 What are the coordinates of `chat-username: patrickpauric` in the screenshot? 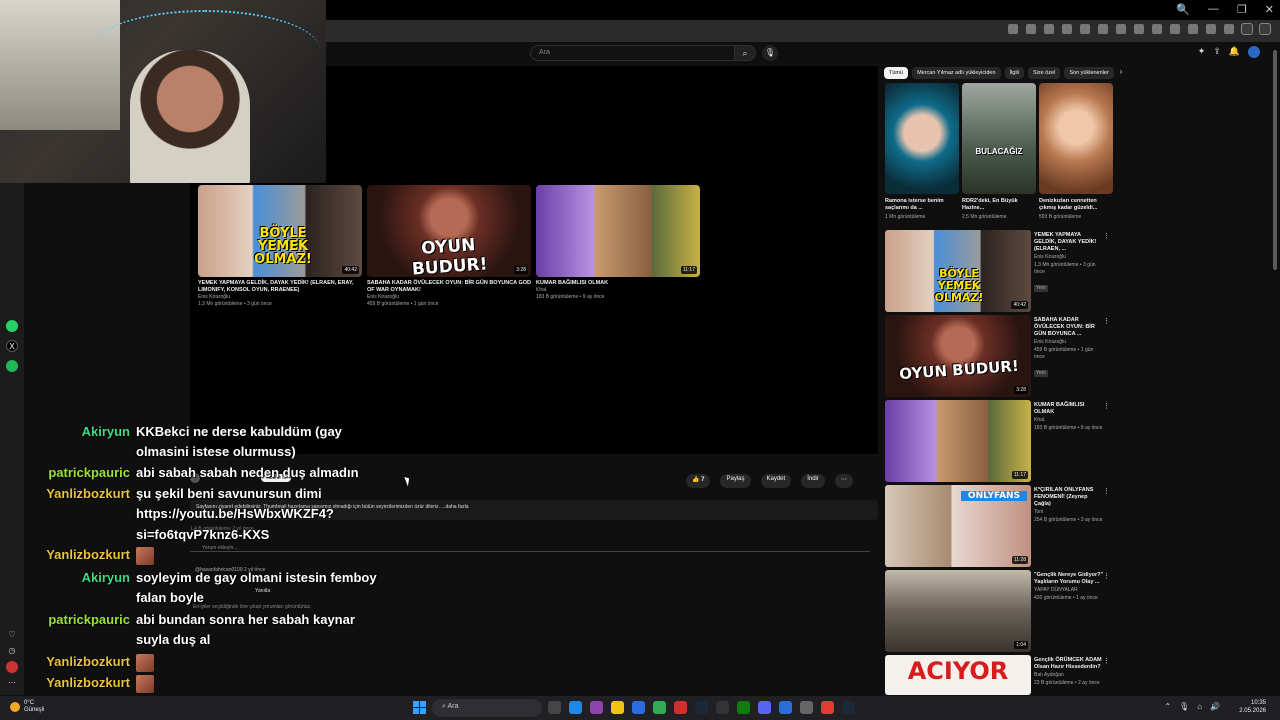 It's located at (65, 472).